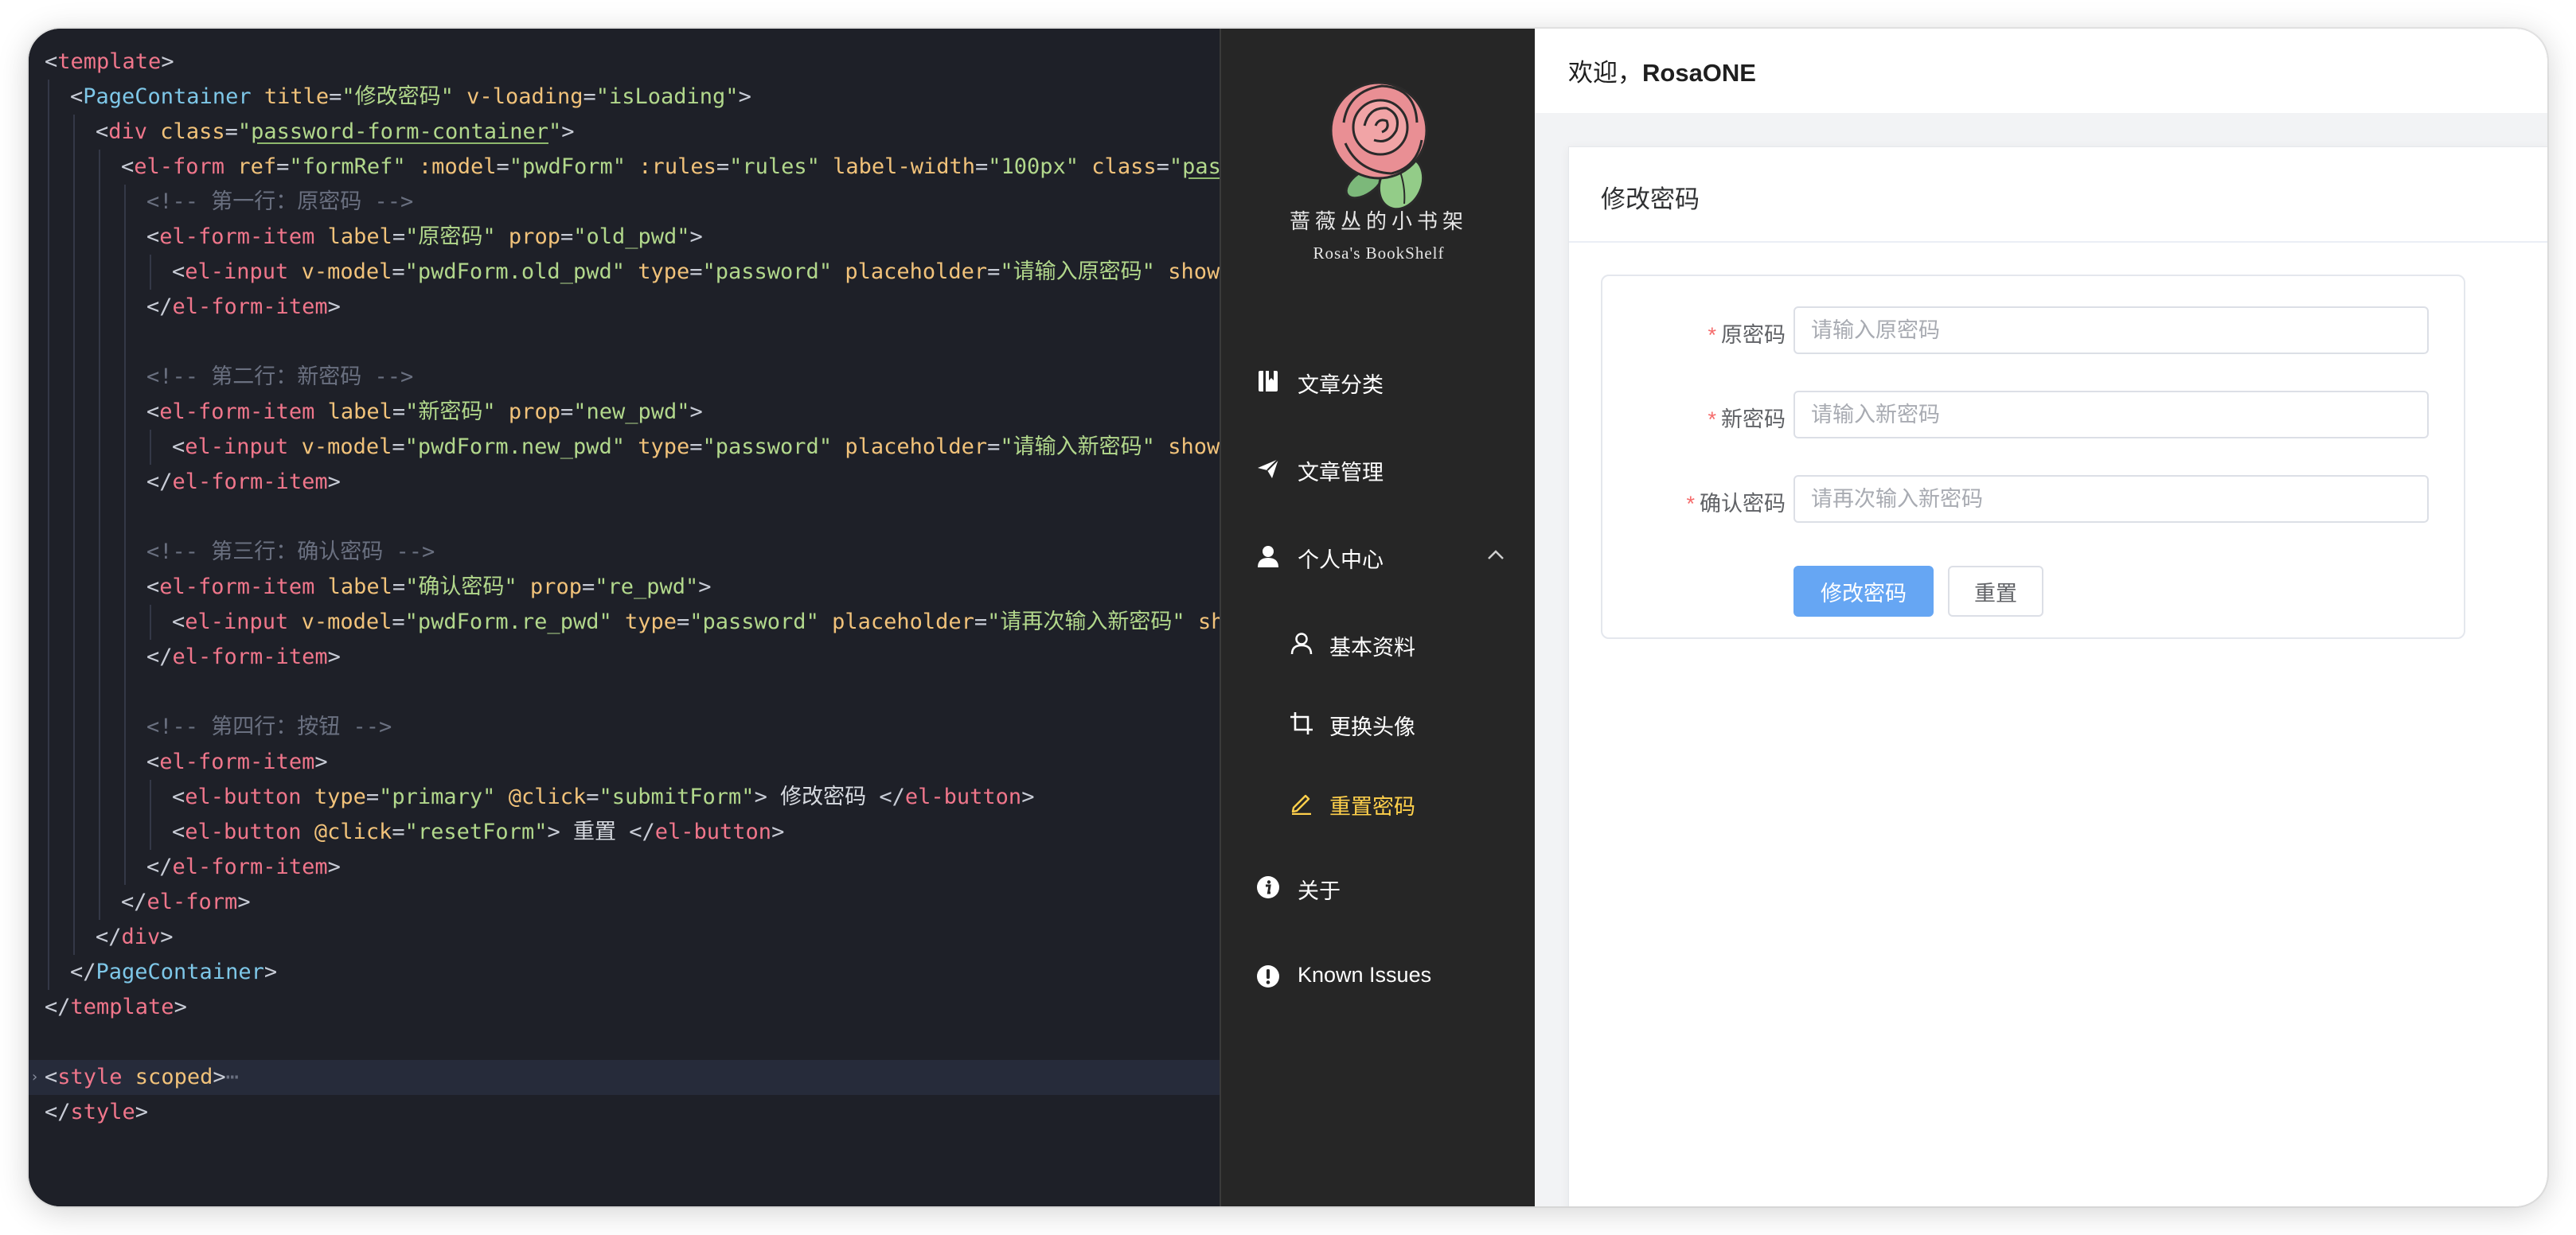 Image resolution: width=2576 pixels, height=1235 pixels. Describe the element at coordinates (1378, 975) in the screenshot. I see `menu-item-known-issues: Known Issues` at that location.